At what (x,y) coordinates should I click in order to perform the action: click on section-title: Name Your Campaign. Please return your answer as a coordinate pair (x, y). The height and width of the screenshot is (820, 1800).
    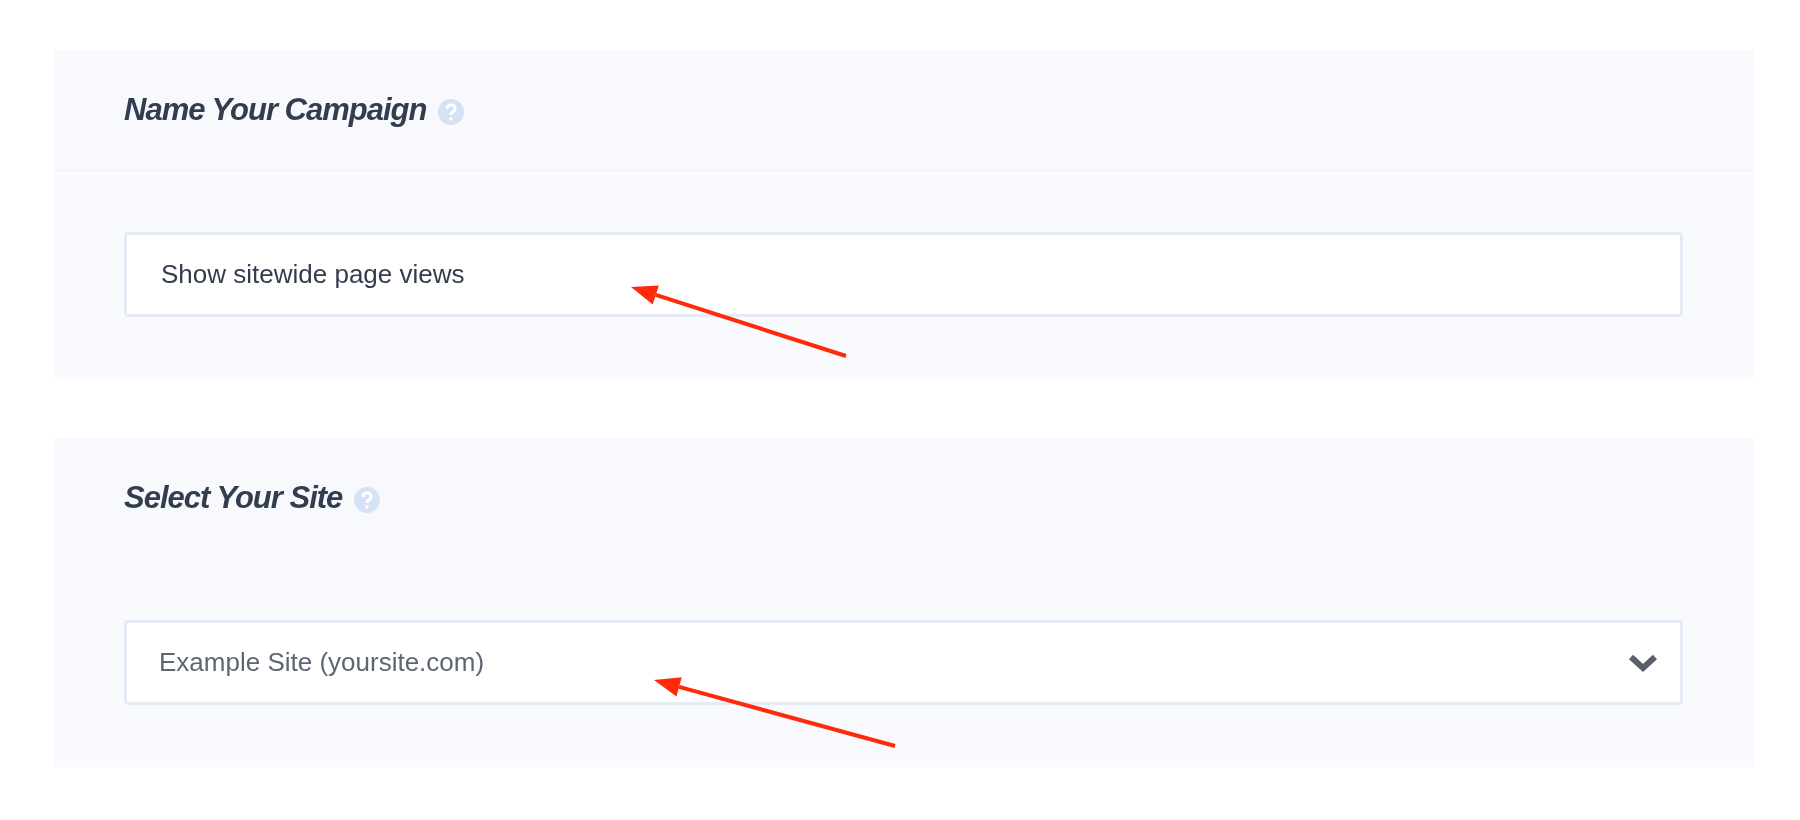
    Looking at the image, I should click on (275, 109).